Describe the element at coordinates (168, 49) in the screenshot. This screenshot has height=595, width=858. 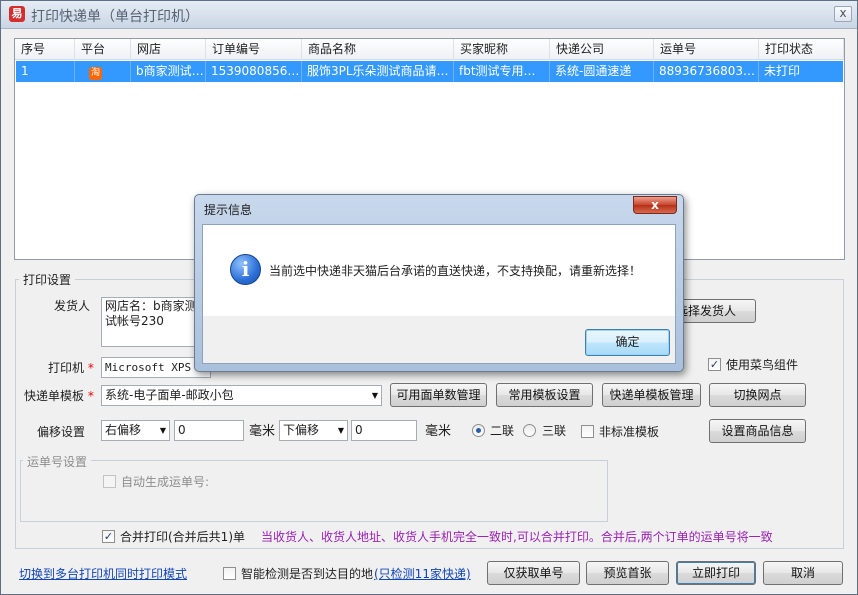
I see `col-header-shop: 网店` at that location.